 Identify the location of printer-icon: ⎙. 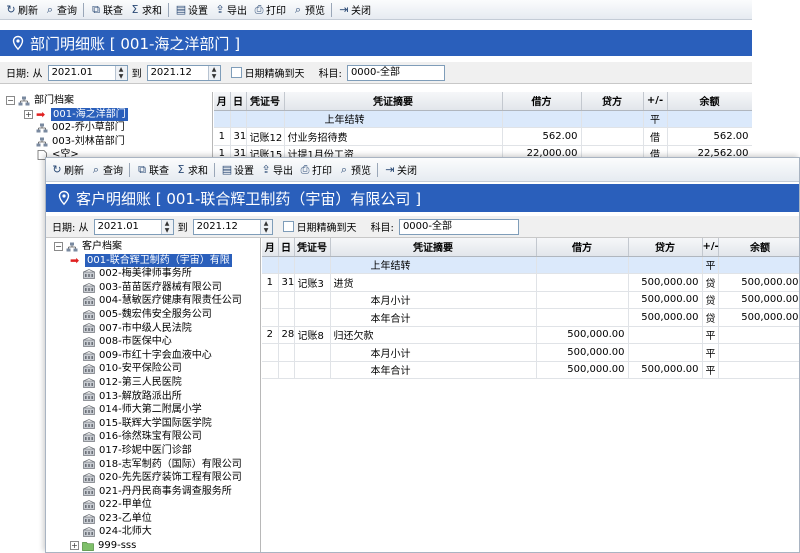
(305, 169).